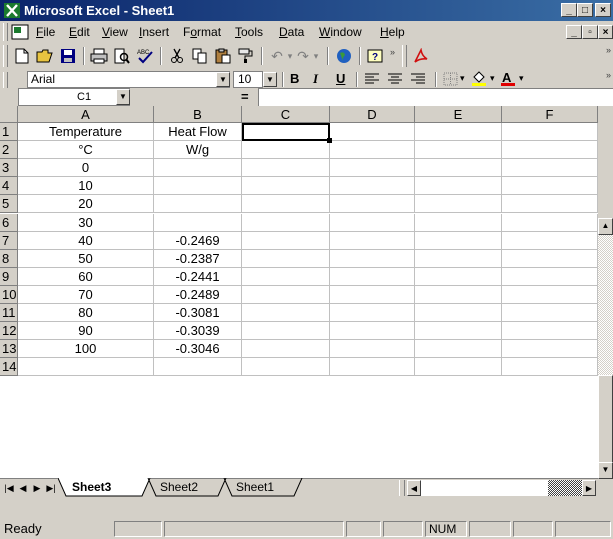  I want to click on cell-d13, so click(372, 349).